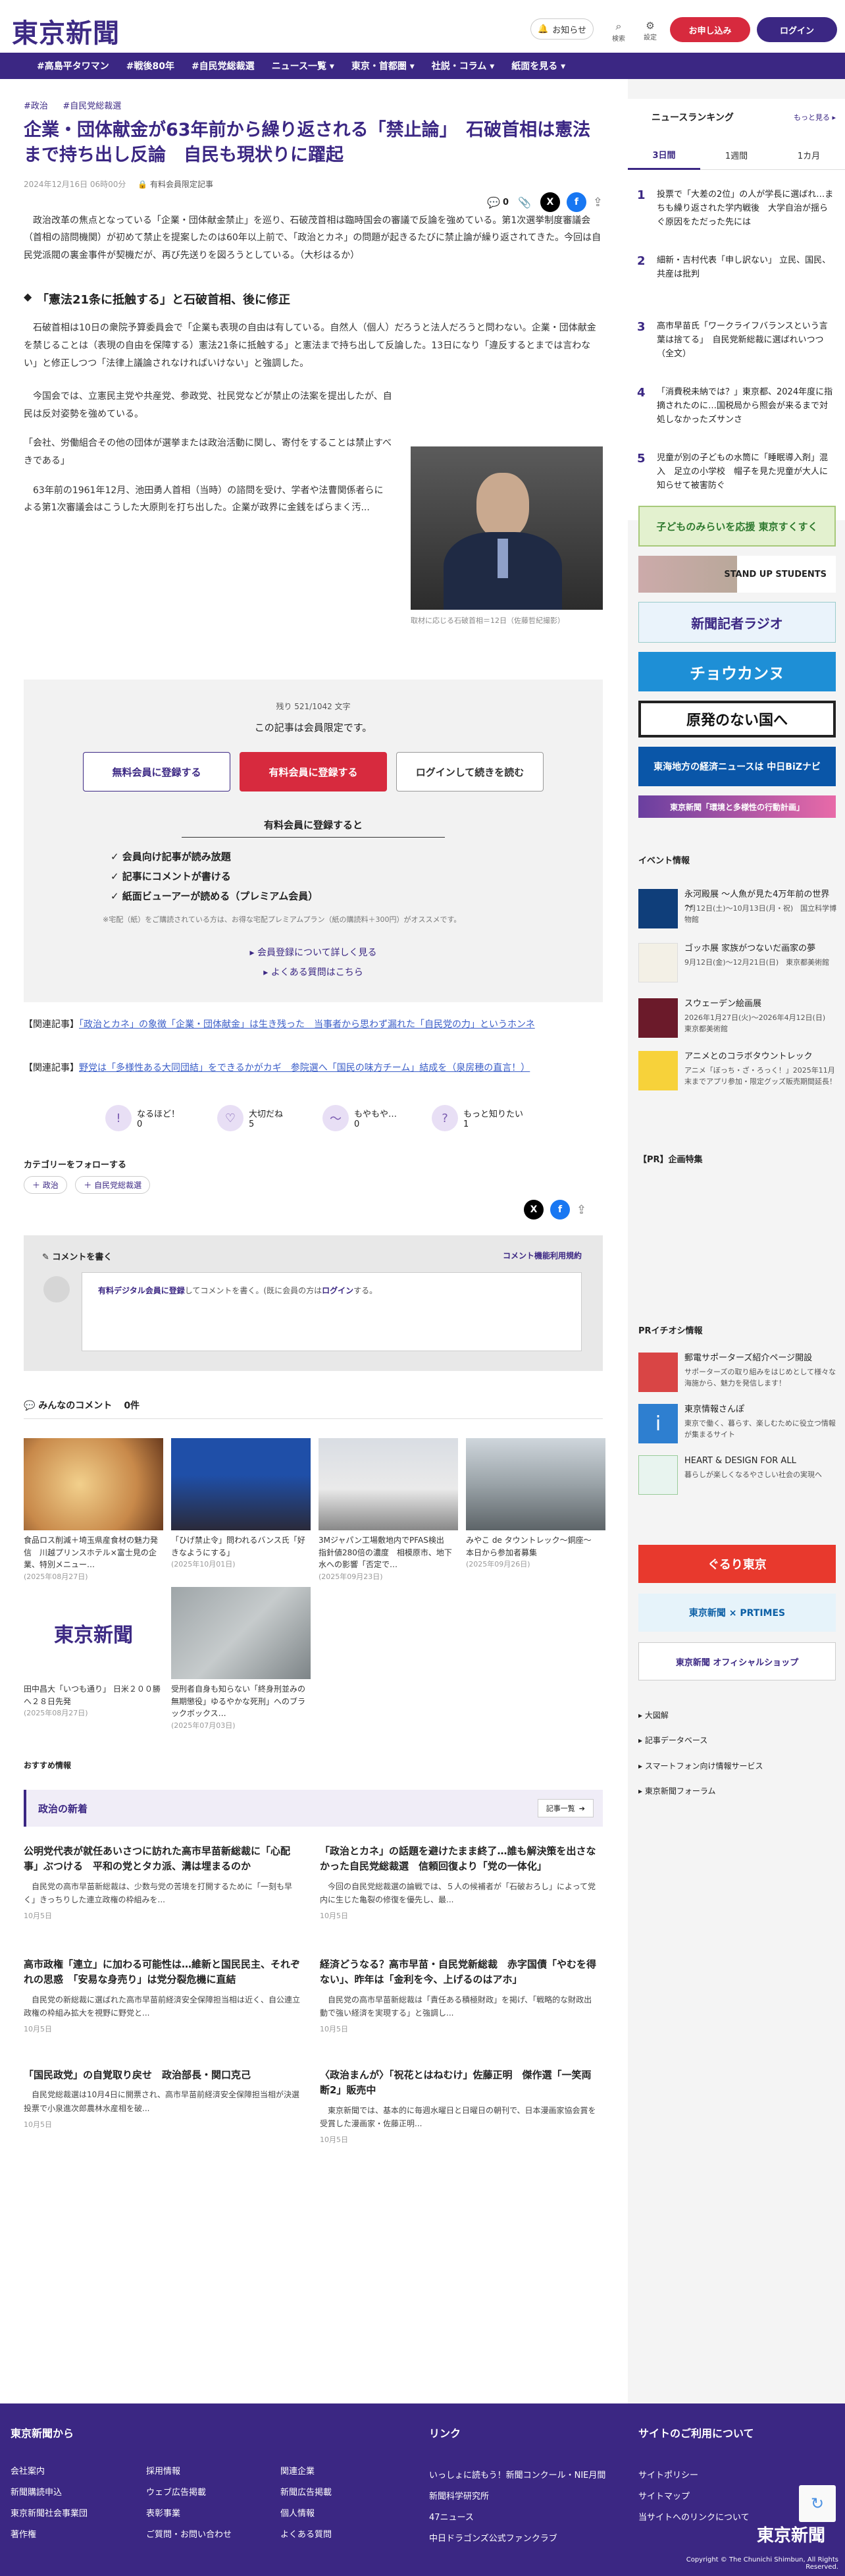 Image resolution: width=845 pixels, height=2576 pixels. Describe the element at coordinates (701, 1766) in the screenshot. I see `side-link: ▸ スマートフォン向け情報サービス` at that location.